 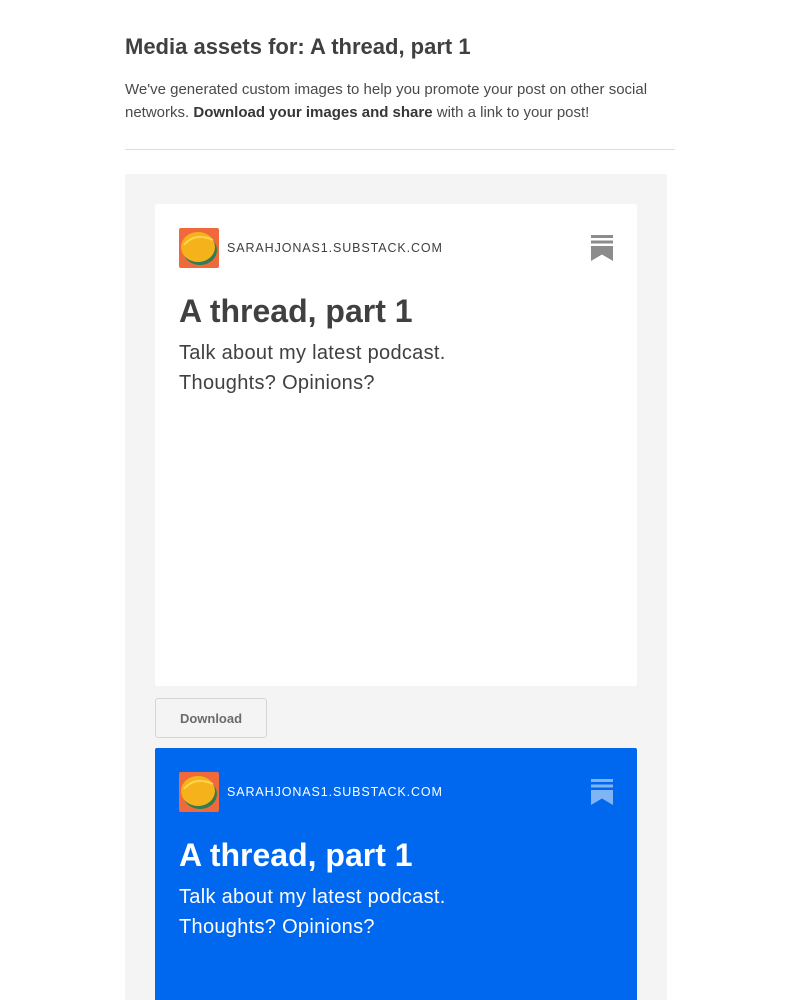 What do you see at coordinates (313, 112) in the screenshot?
I see `intro-text-bold: Download your images and share` at bounding box center [313, 112].